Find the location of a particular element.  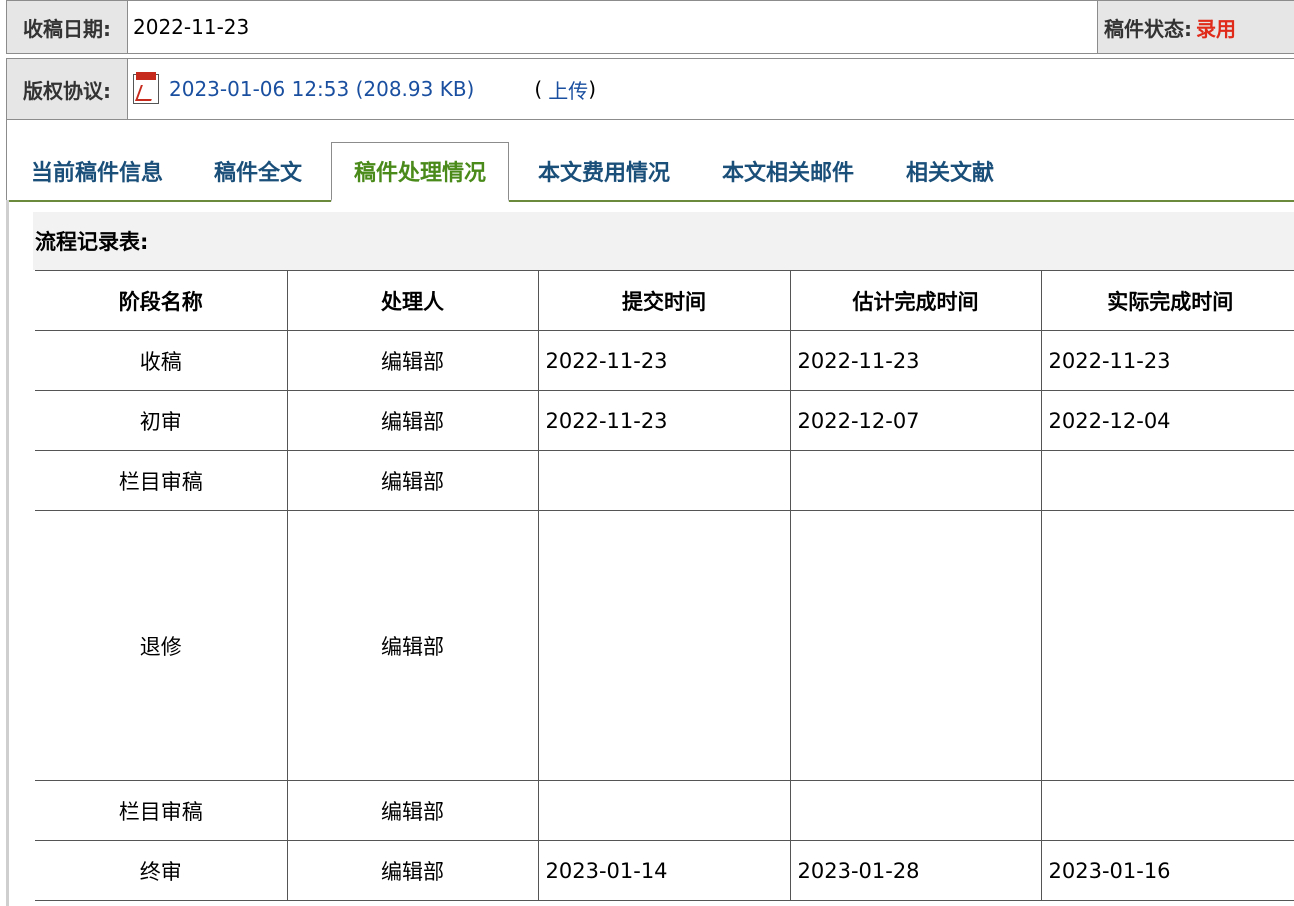

upload-open-paren: ( is located at coordinates (538, 89).